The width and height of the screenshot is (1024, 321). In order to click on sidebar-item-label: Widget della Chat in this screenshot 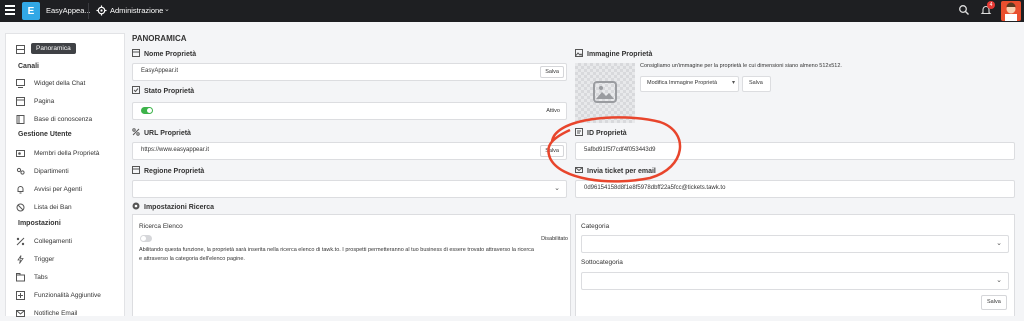, I will do `click(60, 83)`.